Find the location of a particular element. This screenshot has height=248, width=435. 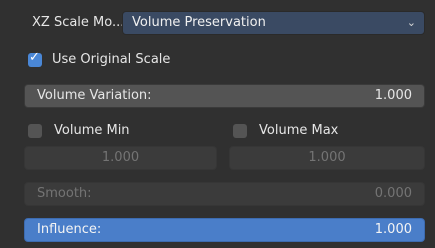

volume-min-value: 1.000 is located at coordinates (120, 157).